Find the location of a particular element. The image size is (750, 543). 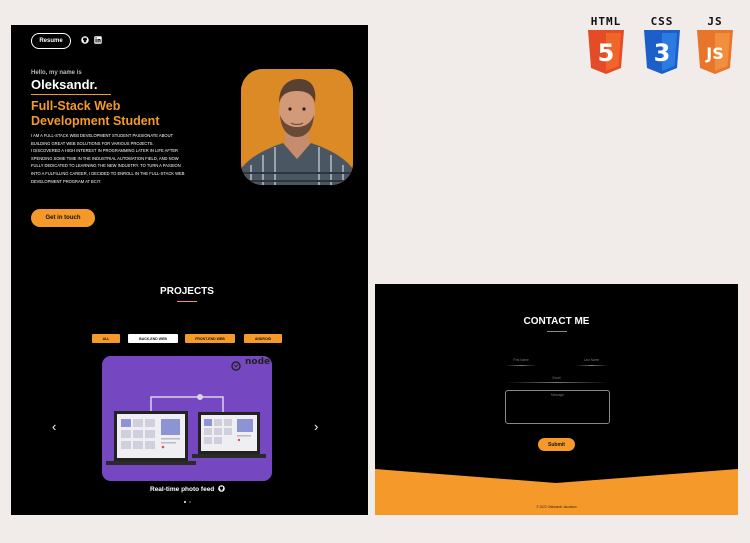

js-logo: JS JS is located at coordinates (715, 48).